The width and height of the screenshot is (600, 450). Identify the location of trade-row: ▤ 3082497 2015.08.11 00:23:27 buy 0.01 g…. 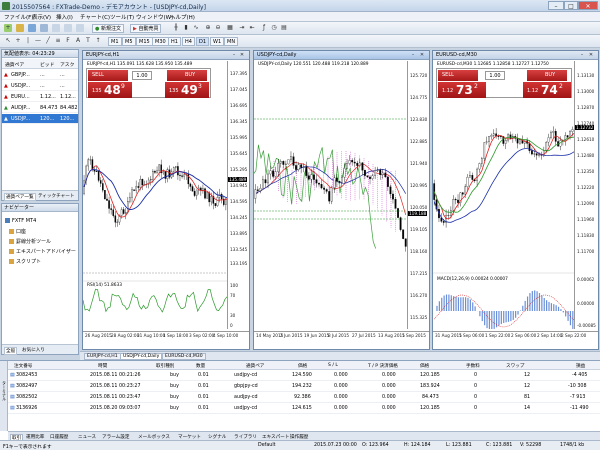
(304, 387).